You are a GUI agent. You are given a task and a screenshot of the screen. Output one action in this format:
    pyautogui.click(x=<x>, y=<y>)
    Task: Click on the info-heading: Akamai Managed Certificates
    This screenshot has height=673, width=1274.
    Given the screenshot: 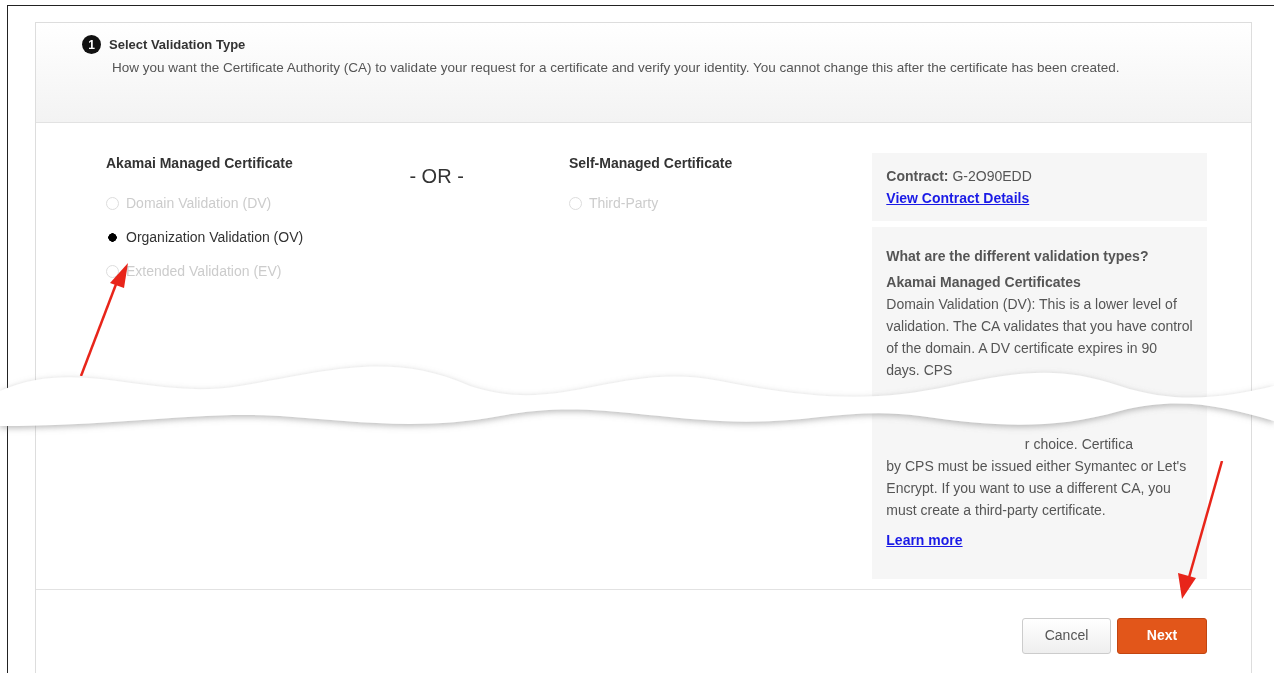 What is the action you would take?
    pyautogui.click(x=984, y=282)
    